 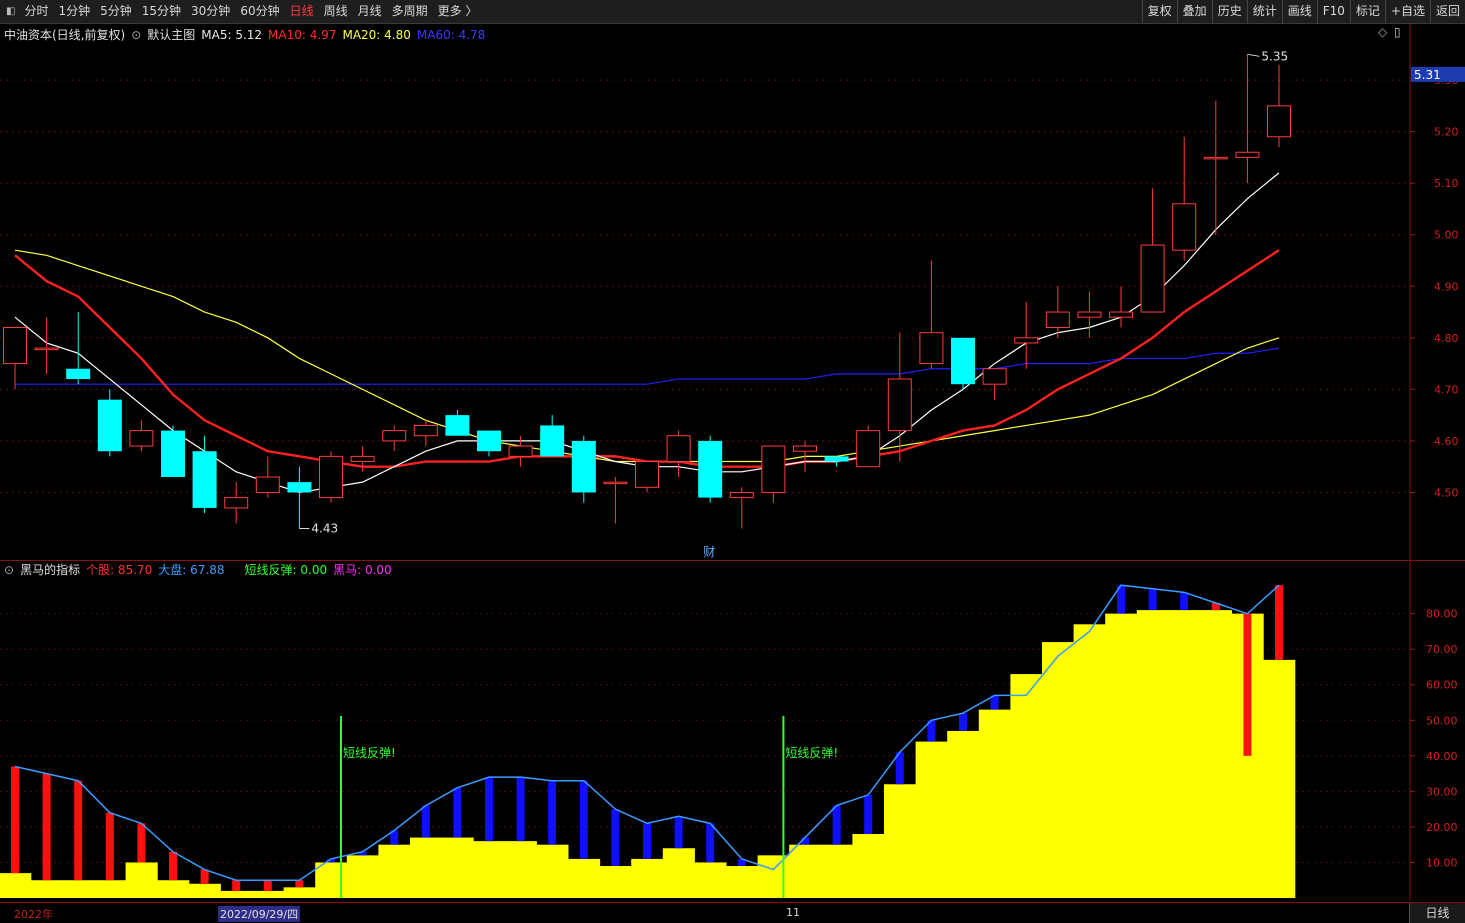 What do you see at coordinates (793, 912) in the screenshot?
I see `axis-month: 11` at bounding box center [793, 912].